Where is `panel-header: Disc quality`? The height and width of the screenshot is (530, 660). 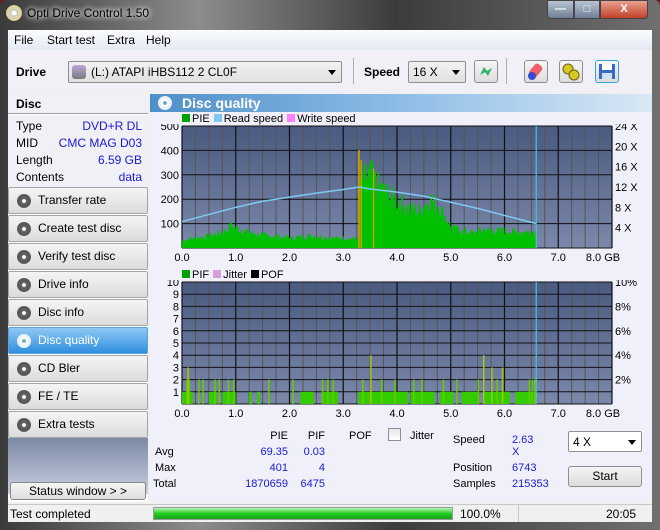
panel-header: Disc quality is located at coordinates (401, 103).